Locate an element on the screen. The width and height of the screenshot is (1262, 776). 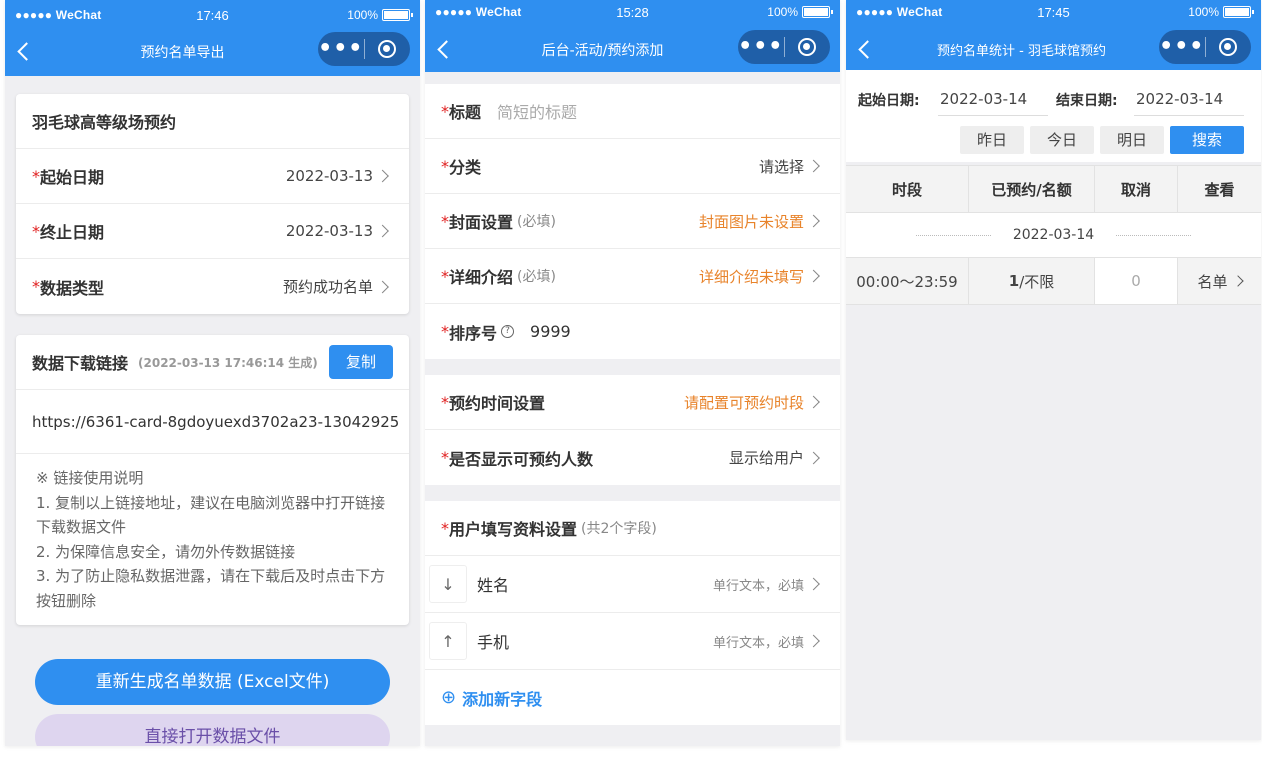
nav-bar: 后台-活动/预约添加 ••• is located at coordinates (632, 49).